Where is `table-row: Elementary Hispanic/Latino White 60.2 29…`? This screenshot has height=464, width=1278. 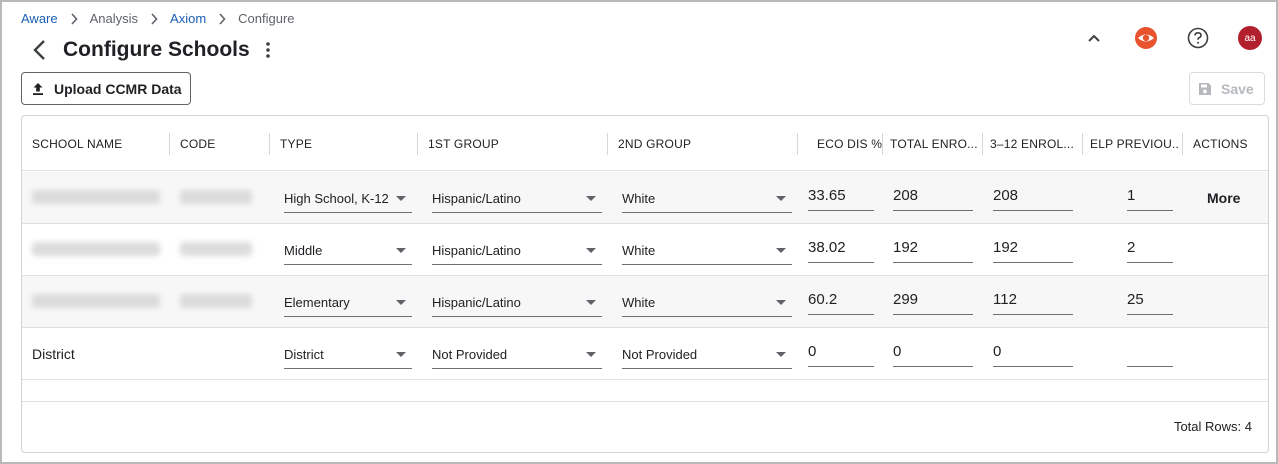
table-row: Elementary Hispanic/Latino White 60.2 29… is located at coordinates (645, 302).